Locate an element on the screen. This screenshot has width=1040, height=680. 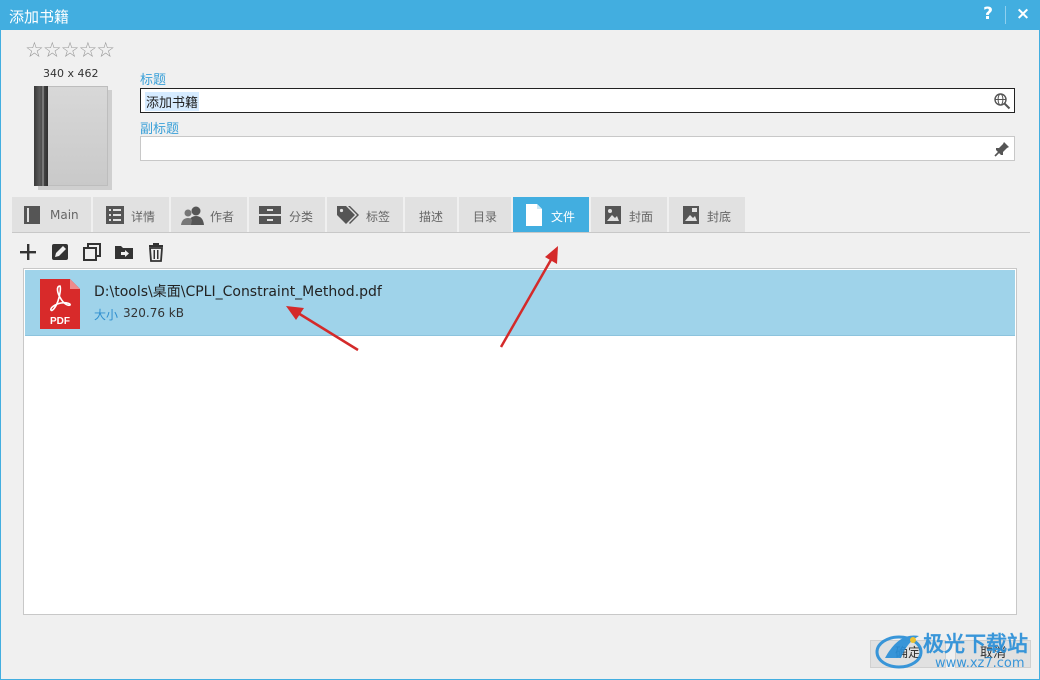
search-globe-icon is located at coordinates (1002, 101).